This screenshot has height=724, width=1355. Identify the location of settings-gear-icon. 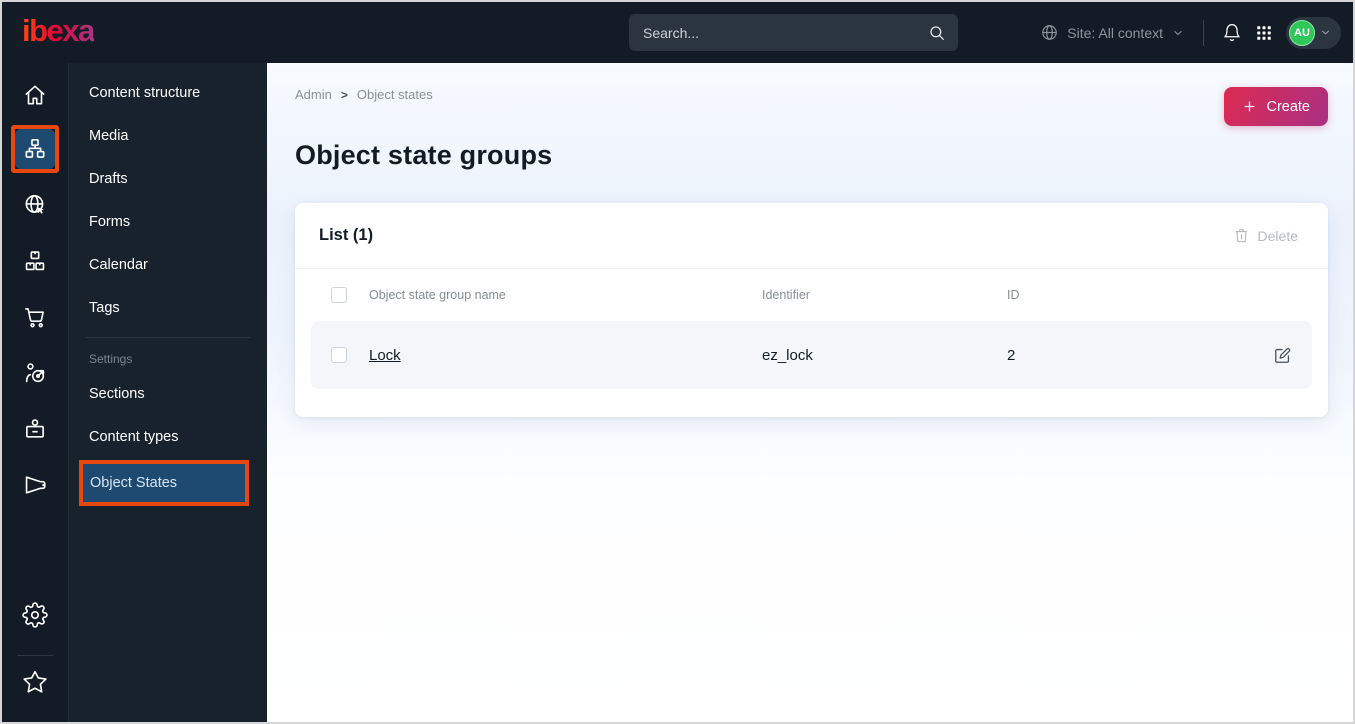
(35, 615).